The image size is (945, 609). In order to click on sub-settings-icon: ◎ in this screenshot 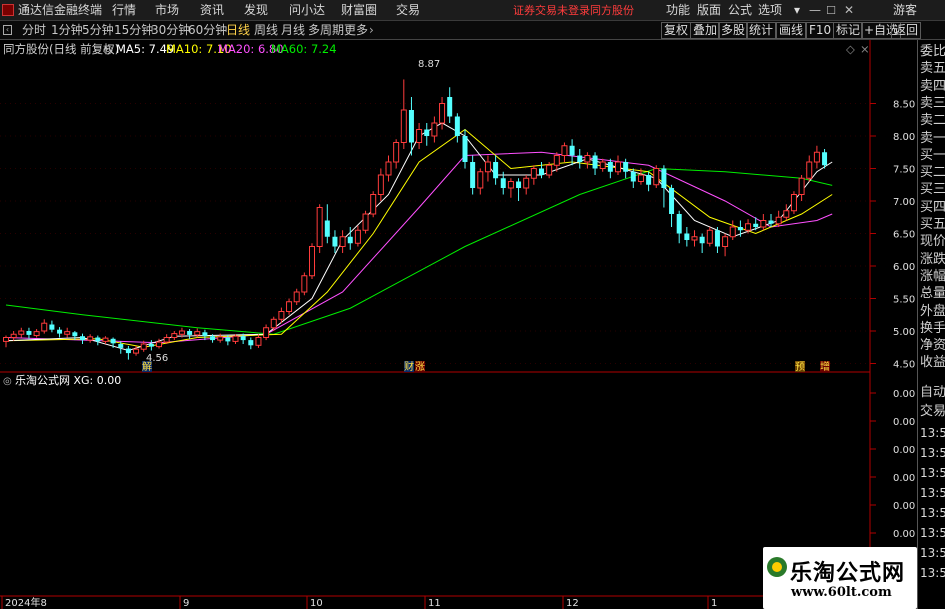, I will do `click(7, 381)`.